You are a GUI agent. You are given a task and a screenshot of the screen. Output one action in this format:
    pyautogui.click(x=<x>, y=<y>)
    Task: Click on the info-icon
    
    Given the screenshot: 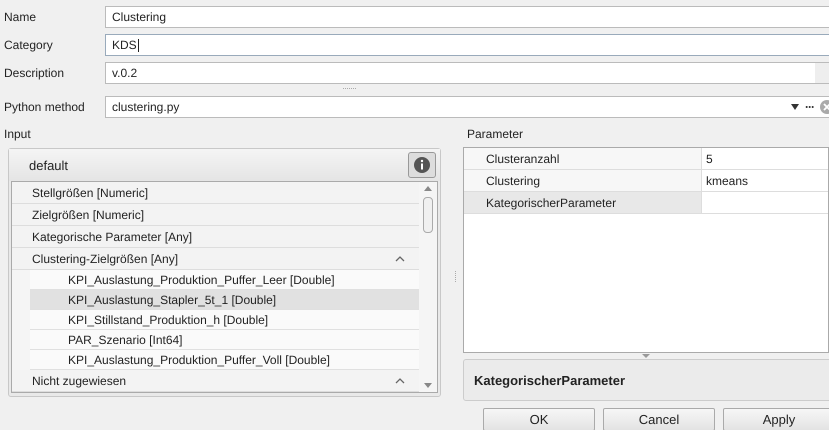 What is the action you would take?
    pyautogui.click(x=422, y=165)
    